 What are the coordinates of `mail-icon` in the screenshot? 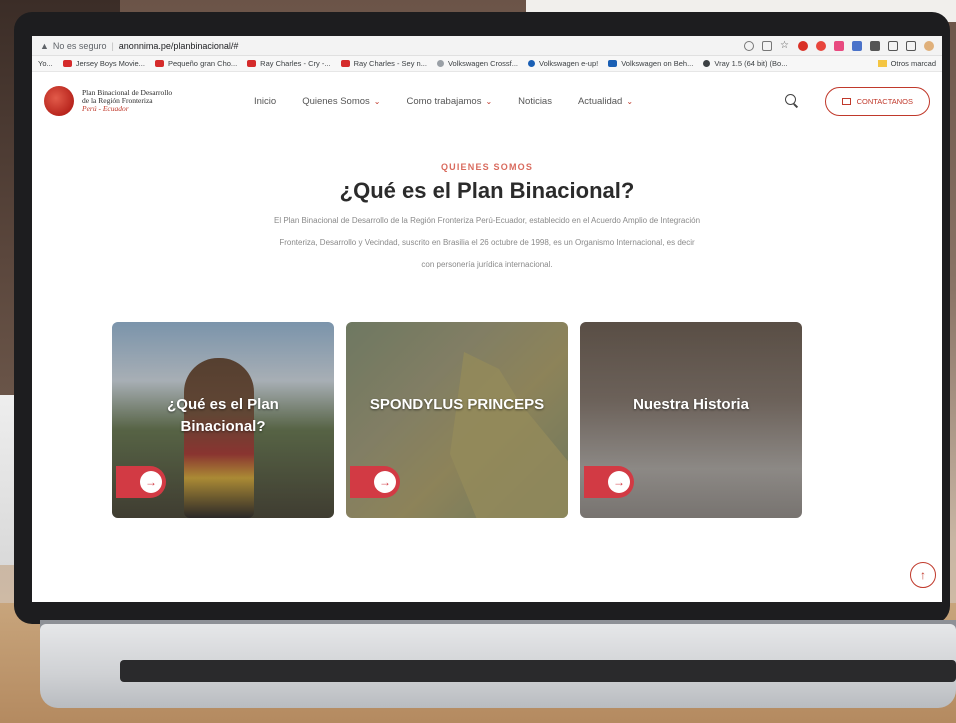 It's located at (846, 101).